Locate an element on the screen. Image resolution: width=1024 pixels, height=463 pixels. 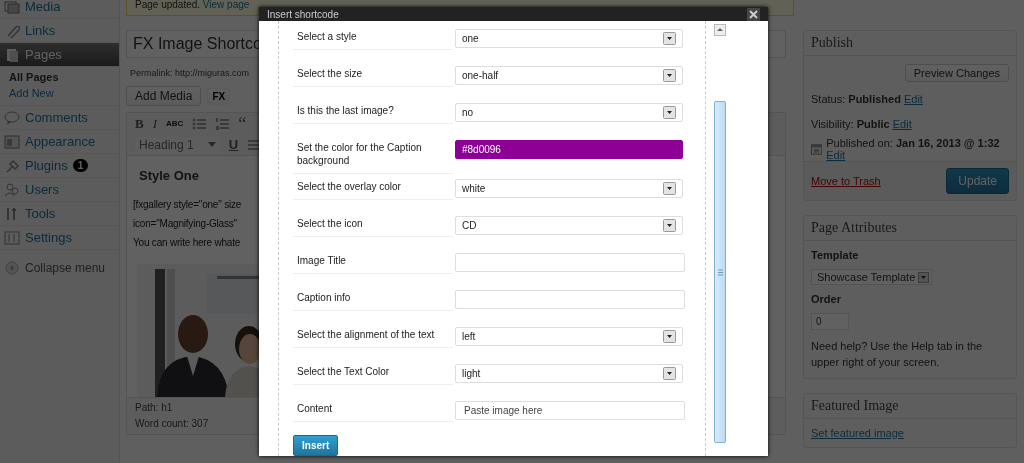
calendar-icon is located at coordinates (817, 148).